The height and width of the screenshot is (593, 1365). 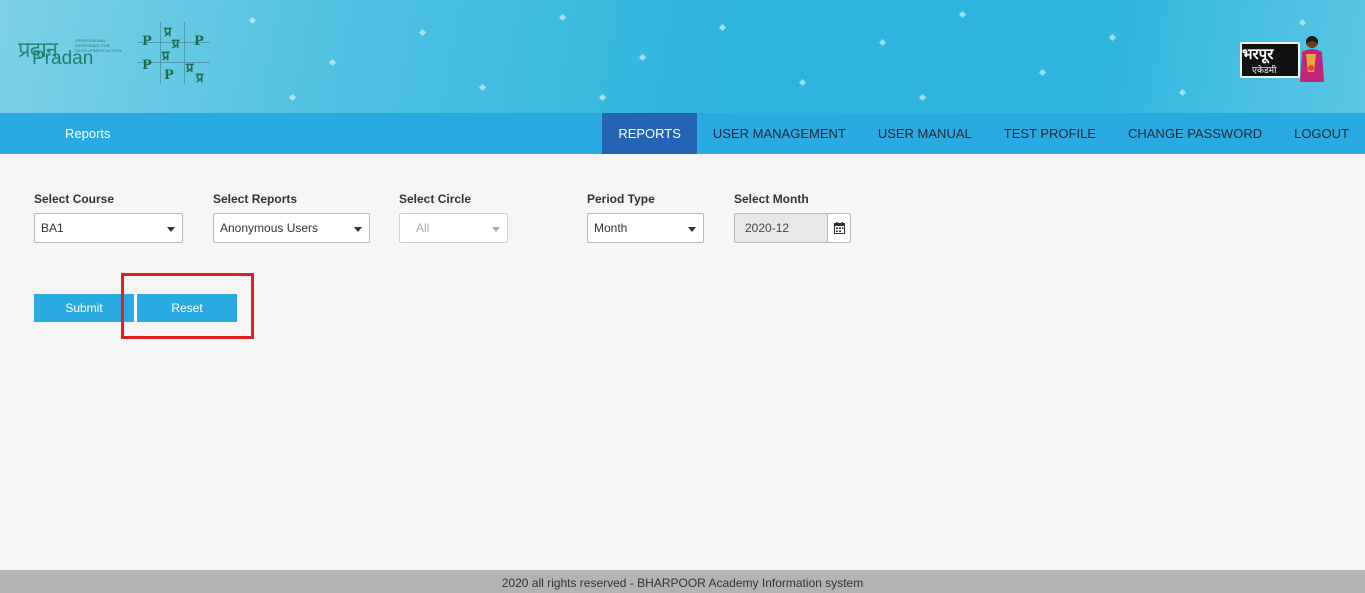 I want to click on navbar-brand: Reports, so click(x=88, y=133).